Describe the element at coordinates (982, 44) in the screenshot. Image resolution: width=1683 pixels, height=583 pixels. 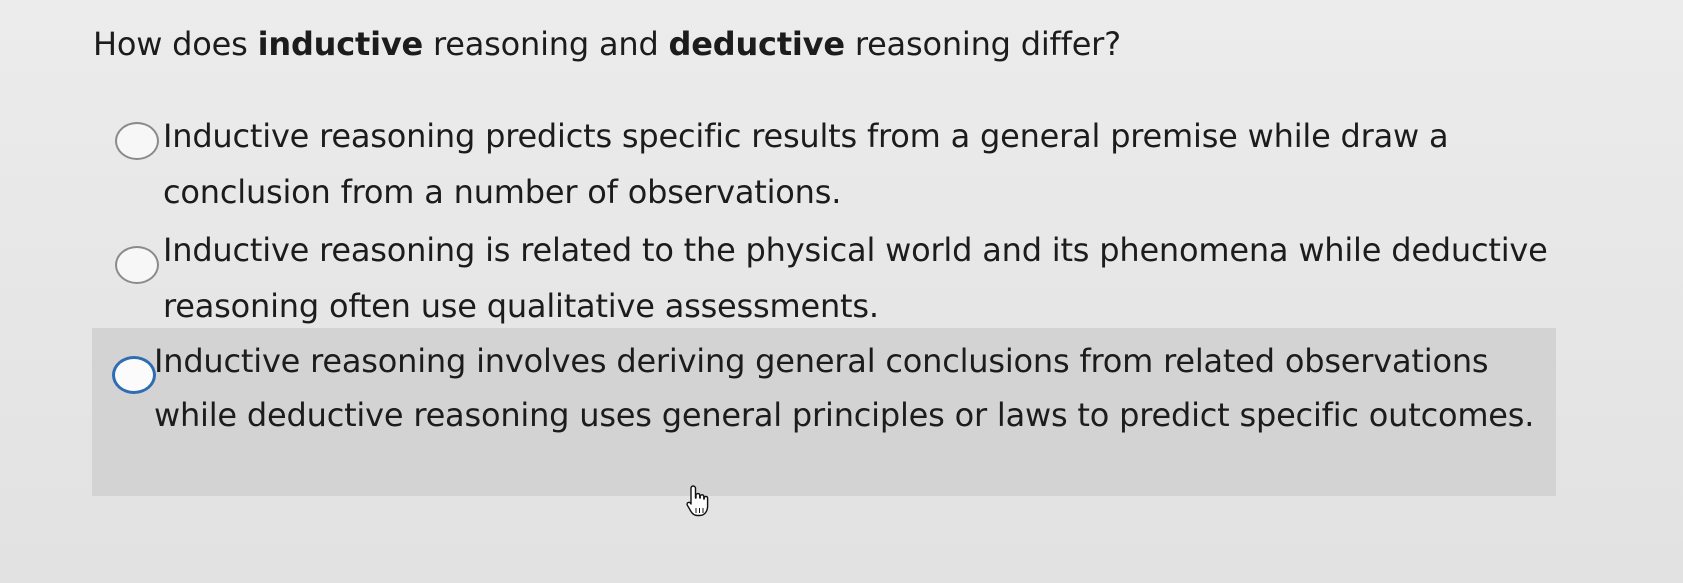
I see `question-suffix: reasoning differ?` at that location.